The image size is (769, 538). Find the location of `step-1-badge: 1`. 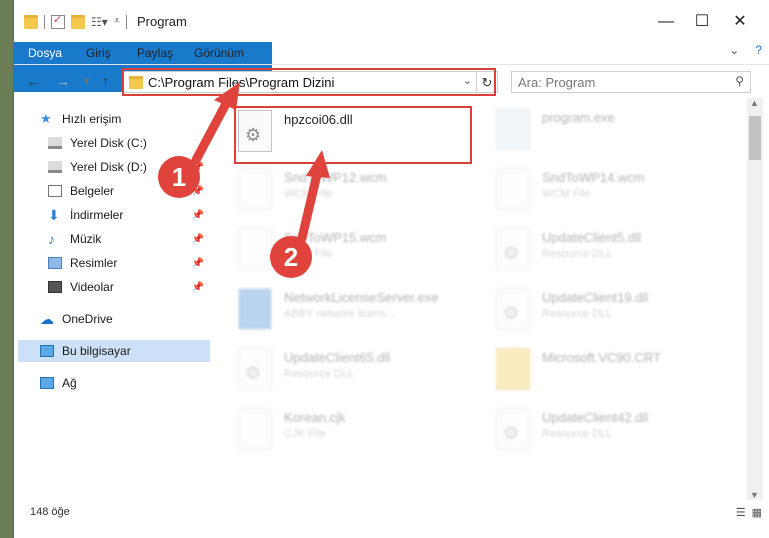

step-1-badge: 1 is located at coordinates (179, 177).